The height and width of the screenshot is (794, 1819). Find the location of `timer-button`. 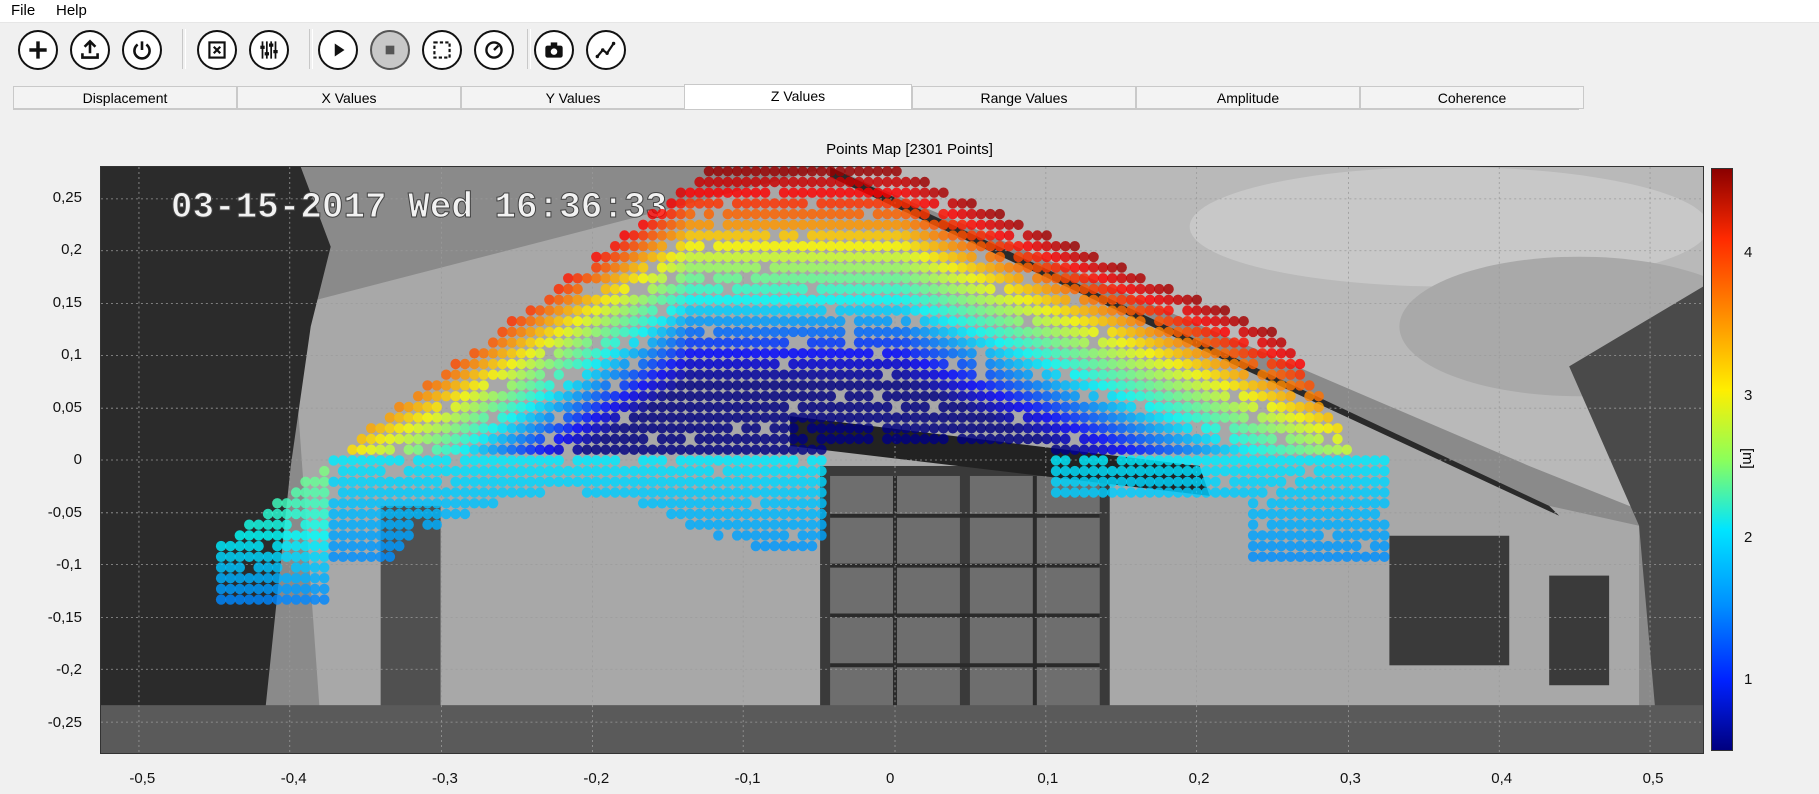

timer-button is located at coordinates (494, 50).